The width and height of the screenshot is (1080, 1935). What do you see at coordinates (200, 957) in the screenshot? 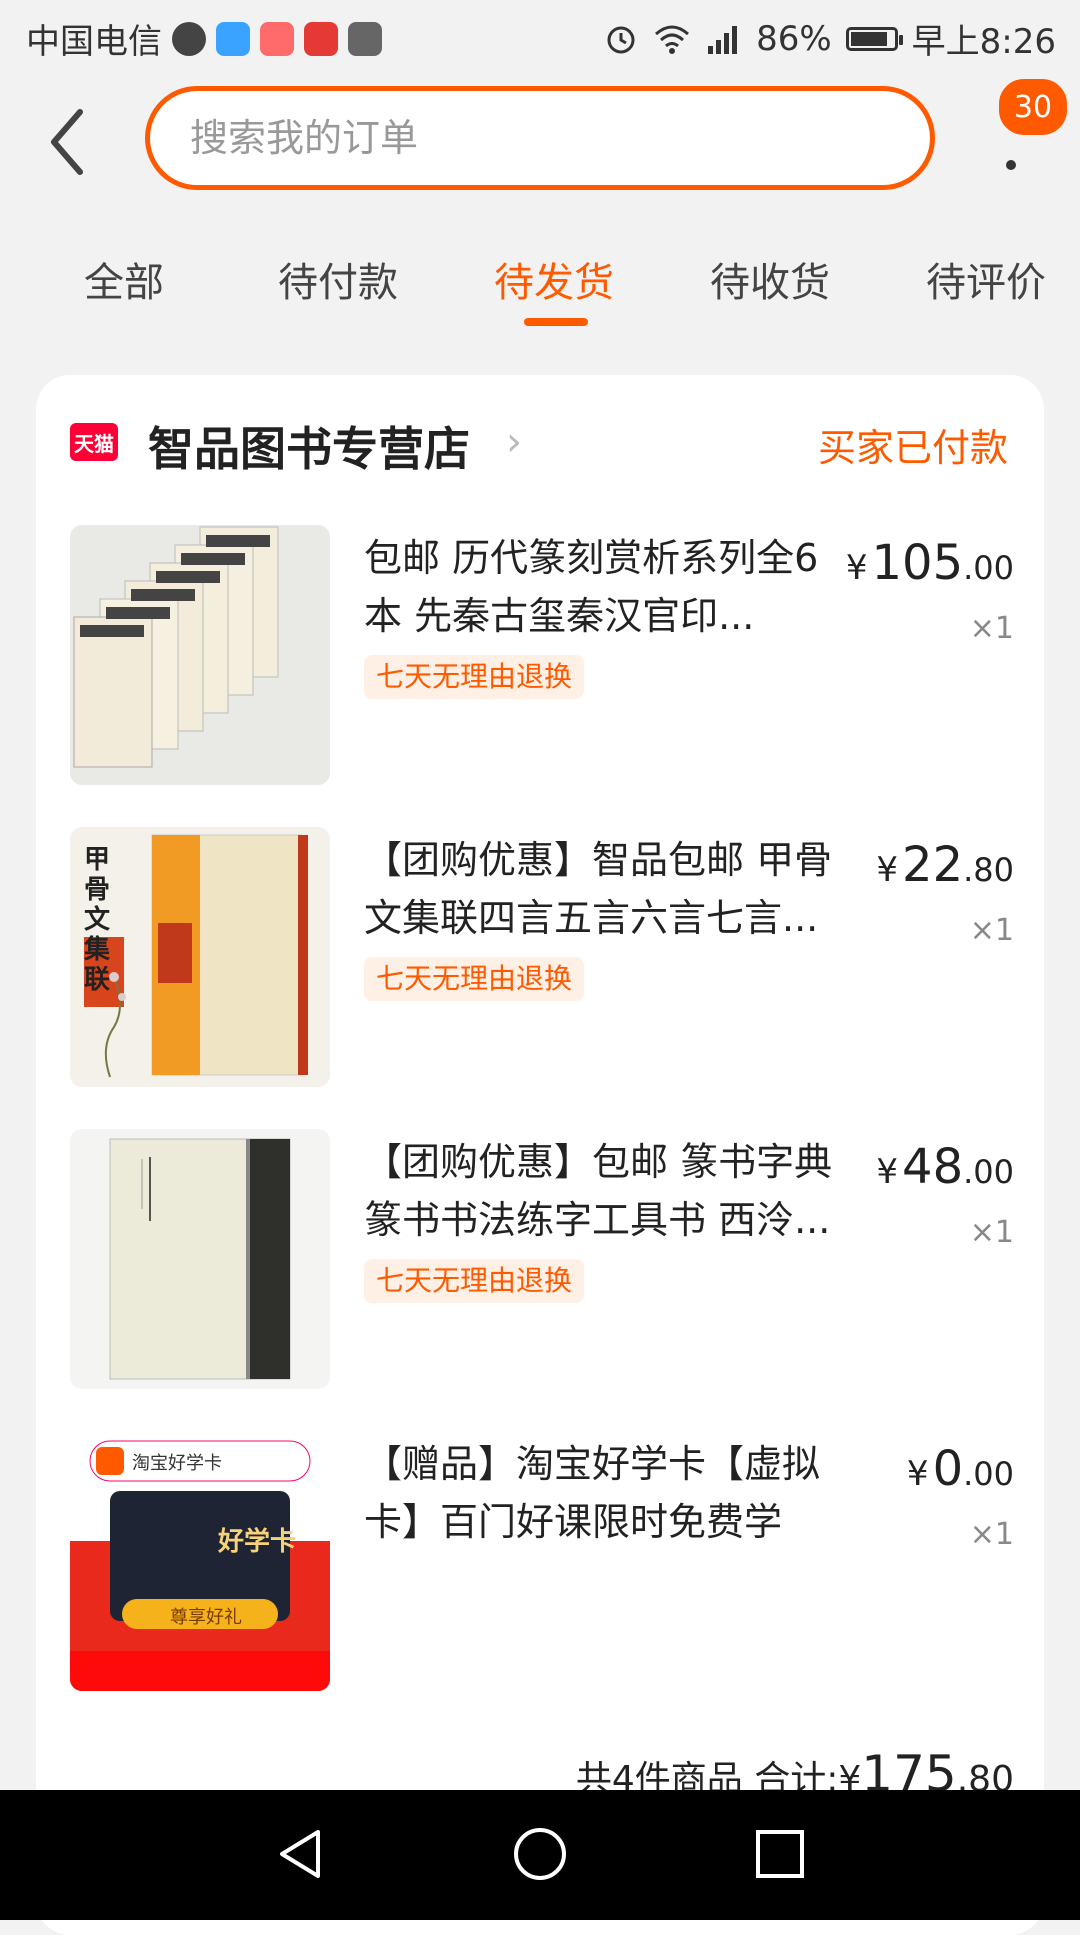
I see `product-image: 甲骨文集联` at bounding box center [200, 957].